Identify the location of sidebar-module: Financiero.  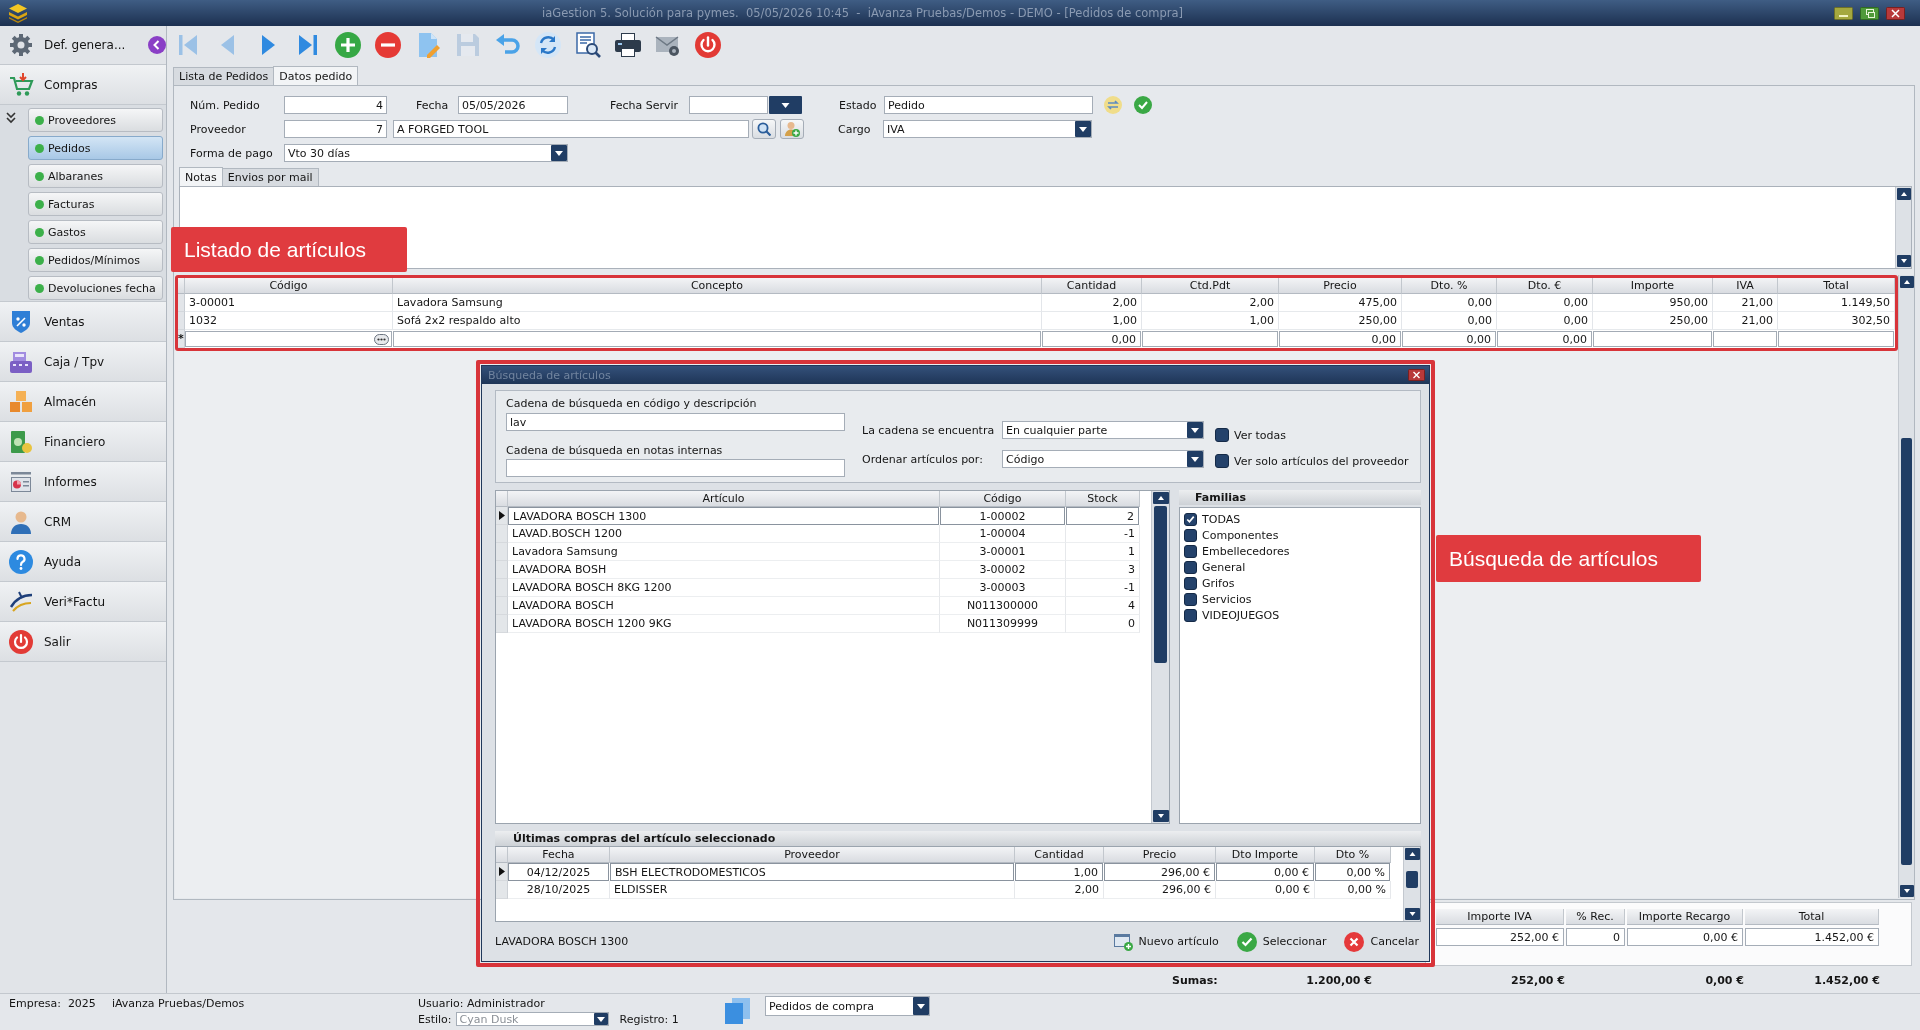
(83, 442).